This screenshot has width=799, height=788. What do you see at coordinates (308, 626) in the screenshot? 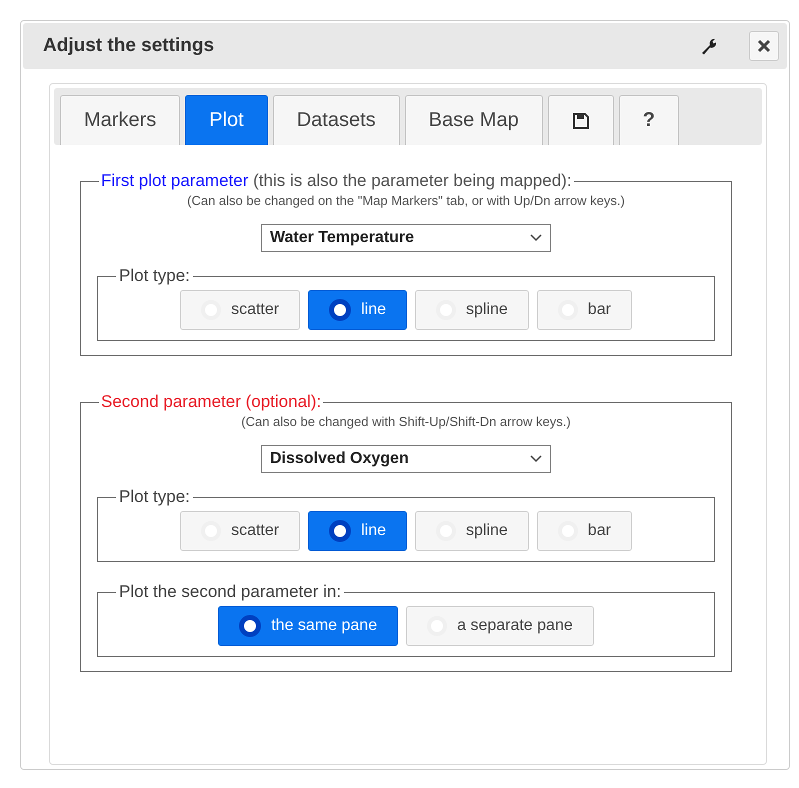
I see `radio-button: the same pane` at bounding box center [308, 626].